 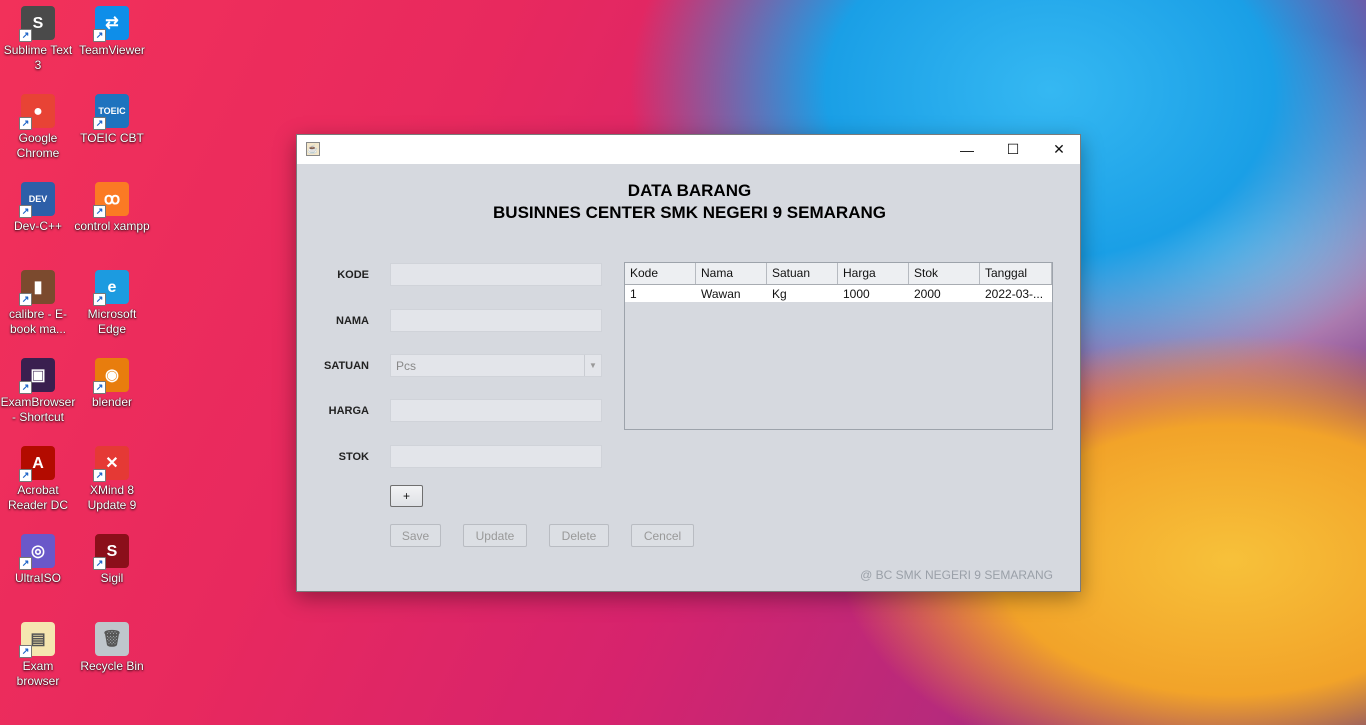 What do you see at coordinates (496, 320) in the screenshot?
I see `nama-field` at bounding box center [496, 320].